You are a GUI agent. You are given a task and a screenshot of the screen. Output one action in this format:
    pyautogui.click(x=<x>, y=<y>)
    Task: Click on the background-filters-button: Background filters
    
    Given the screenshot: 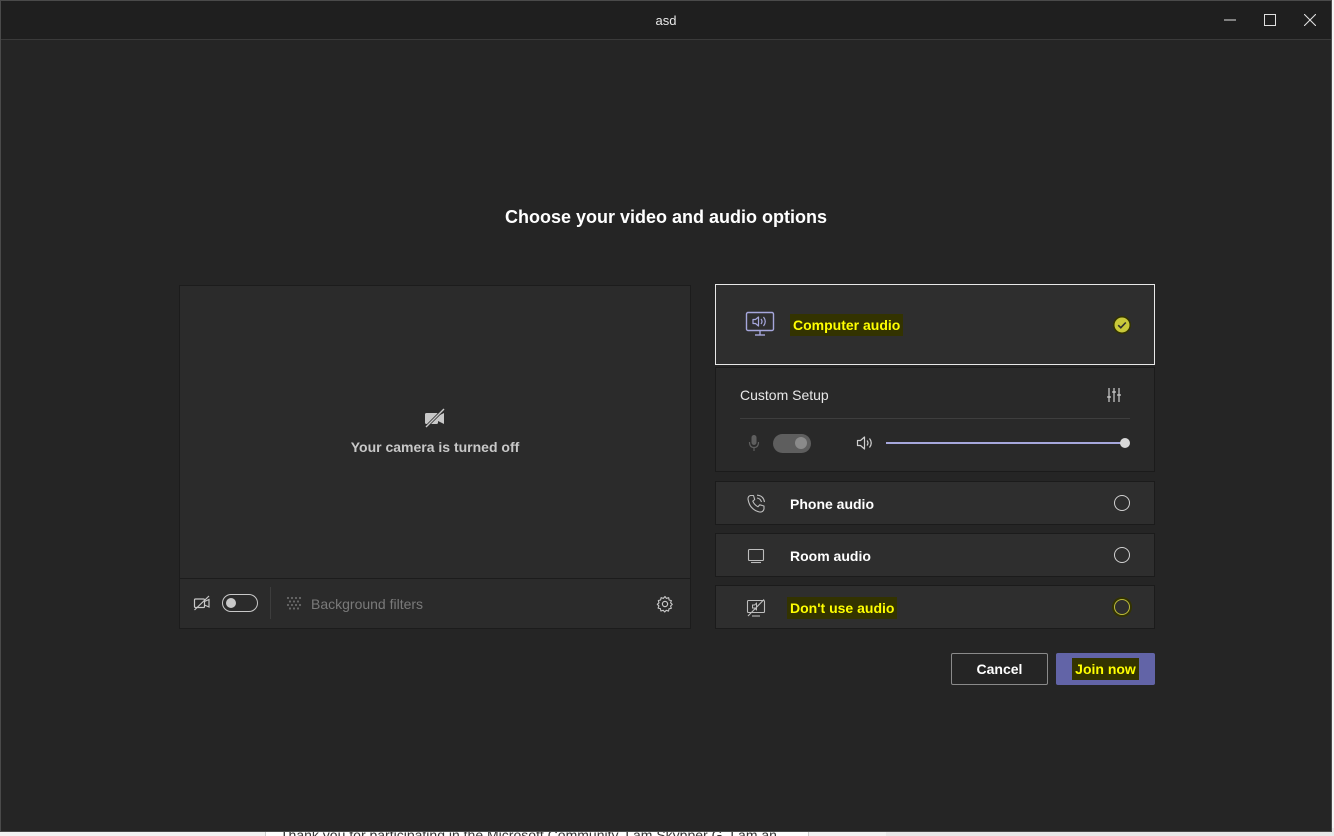 What is the action you would take?
    pyautogui.click(x=367, y=604)
    